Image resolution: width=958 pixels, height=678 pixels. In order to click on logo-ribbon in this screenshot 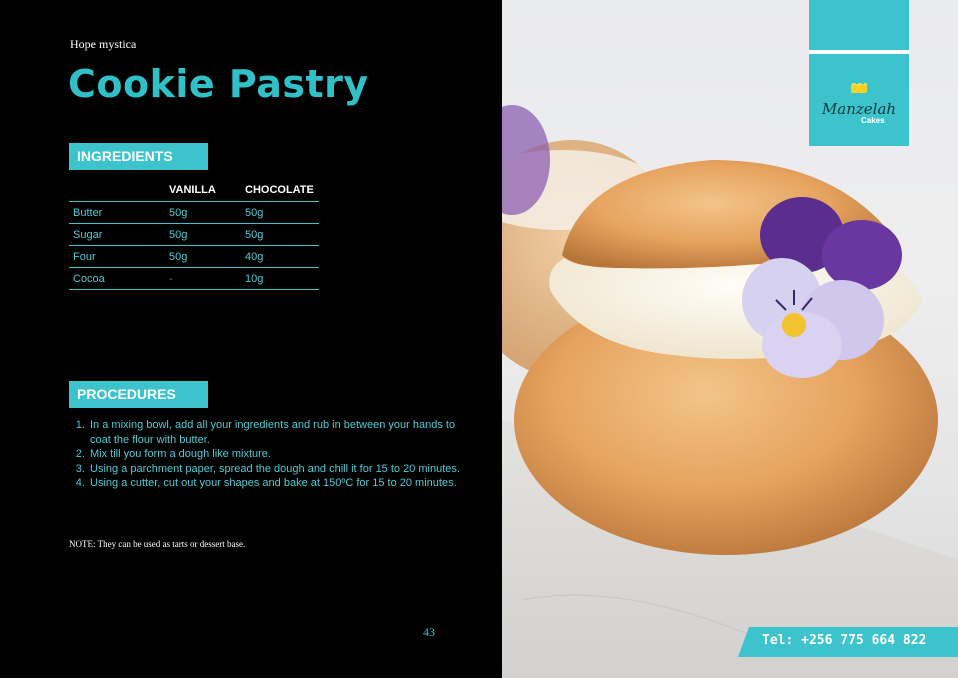, I will do `click(859, 25)`.